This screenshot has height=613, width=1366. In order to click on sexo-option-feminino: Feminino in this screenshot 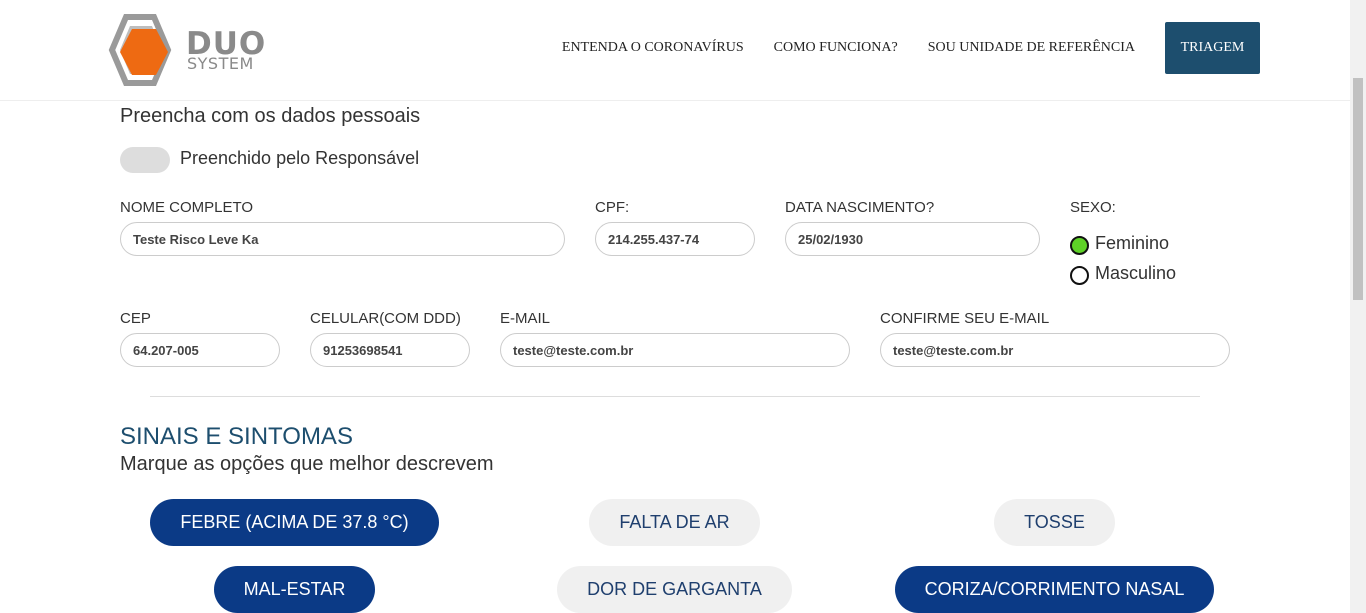, I will do `click(1119, 243)`.